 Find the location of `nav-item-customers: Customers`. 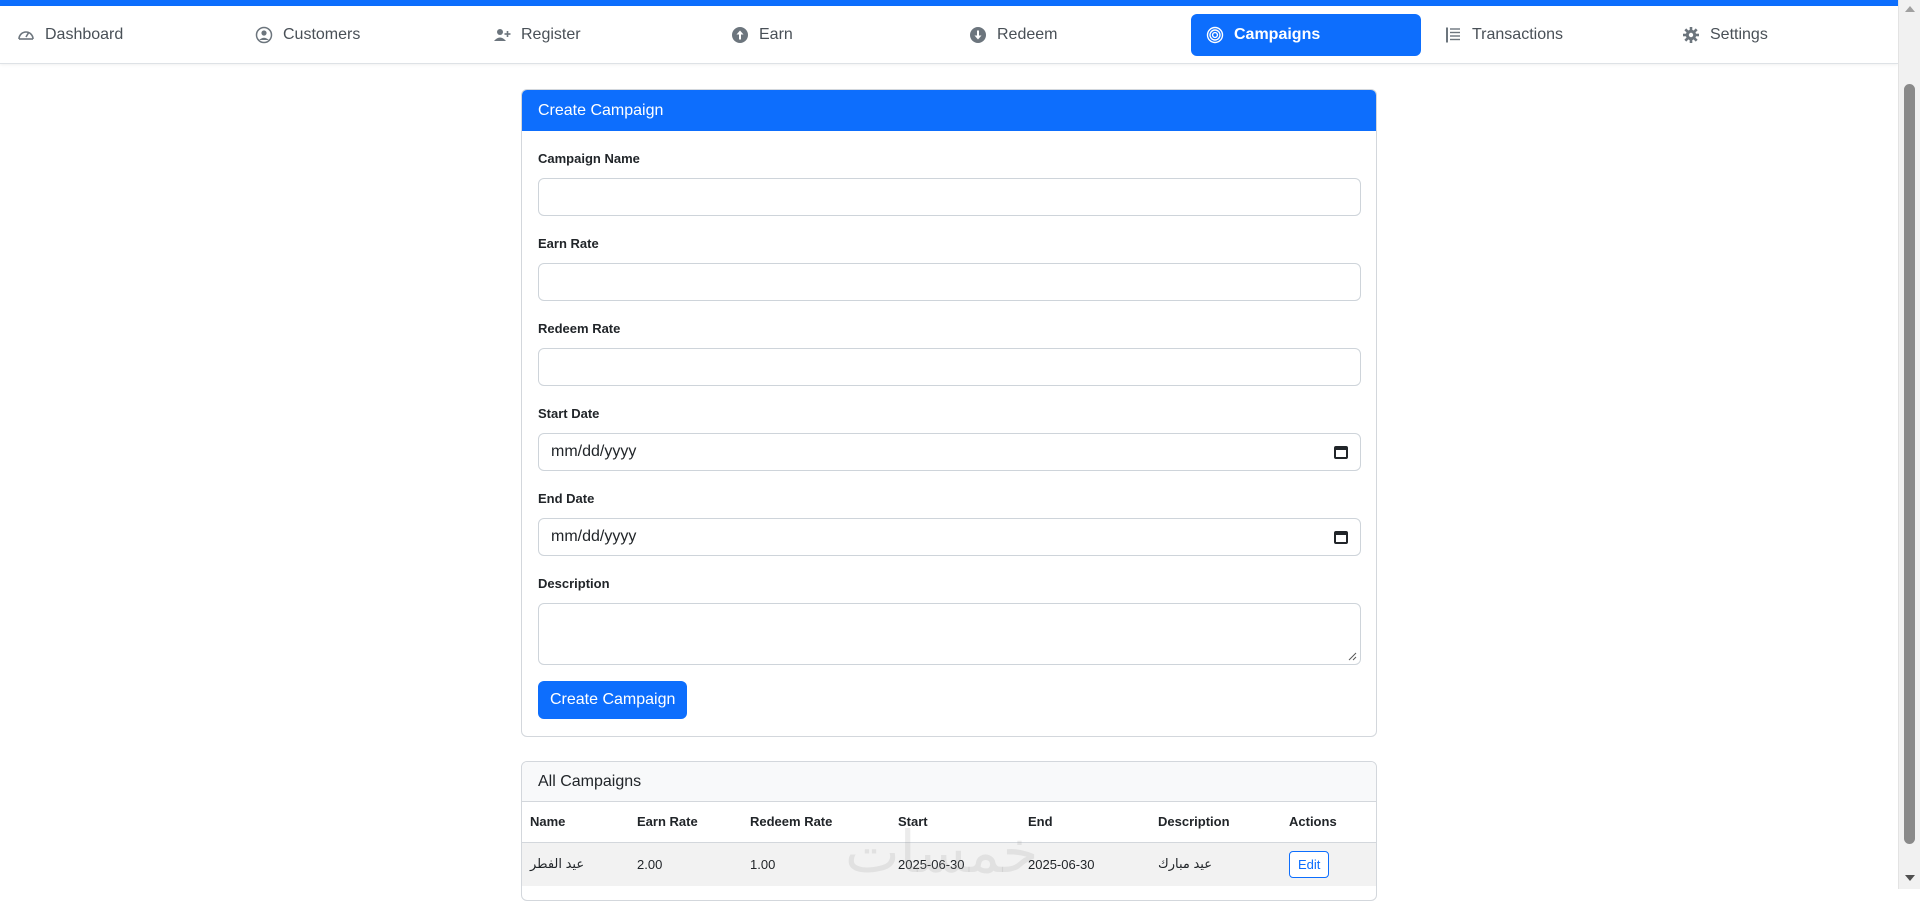

nav-item-customers: Customers is located at coordinates (355, 35).